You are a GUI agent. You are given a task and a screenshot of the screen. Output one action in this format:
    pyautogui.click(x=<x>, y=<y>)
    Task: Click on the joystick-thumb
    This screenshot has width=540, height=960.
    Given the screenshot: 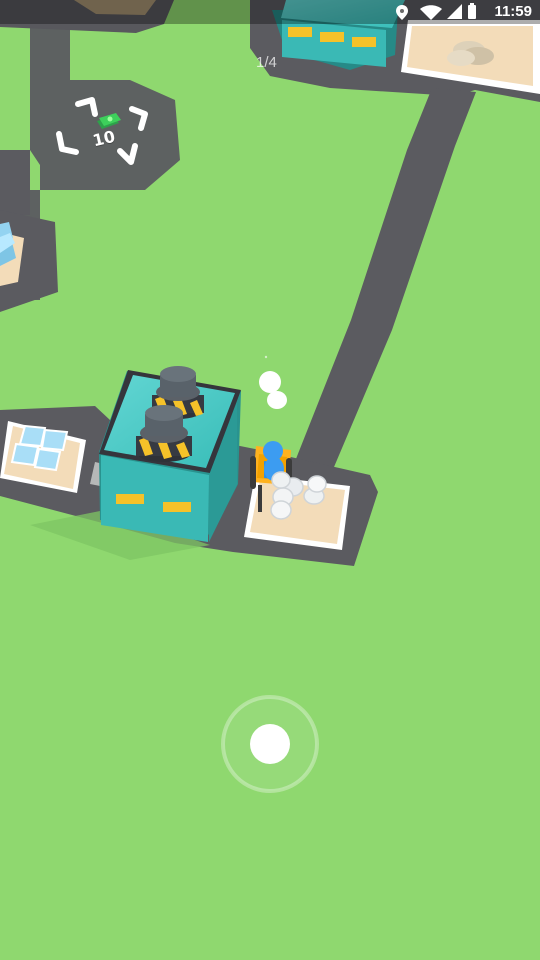 What is the action you would take?
    pyautogui.click(x=270, y=744)
    